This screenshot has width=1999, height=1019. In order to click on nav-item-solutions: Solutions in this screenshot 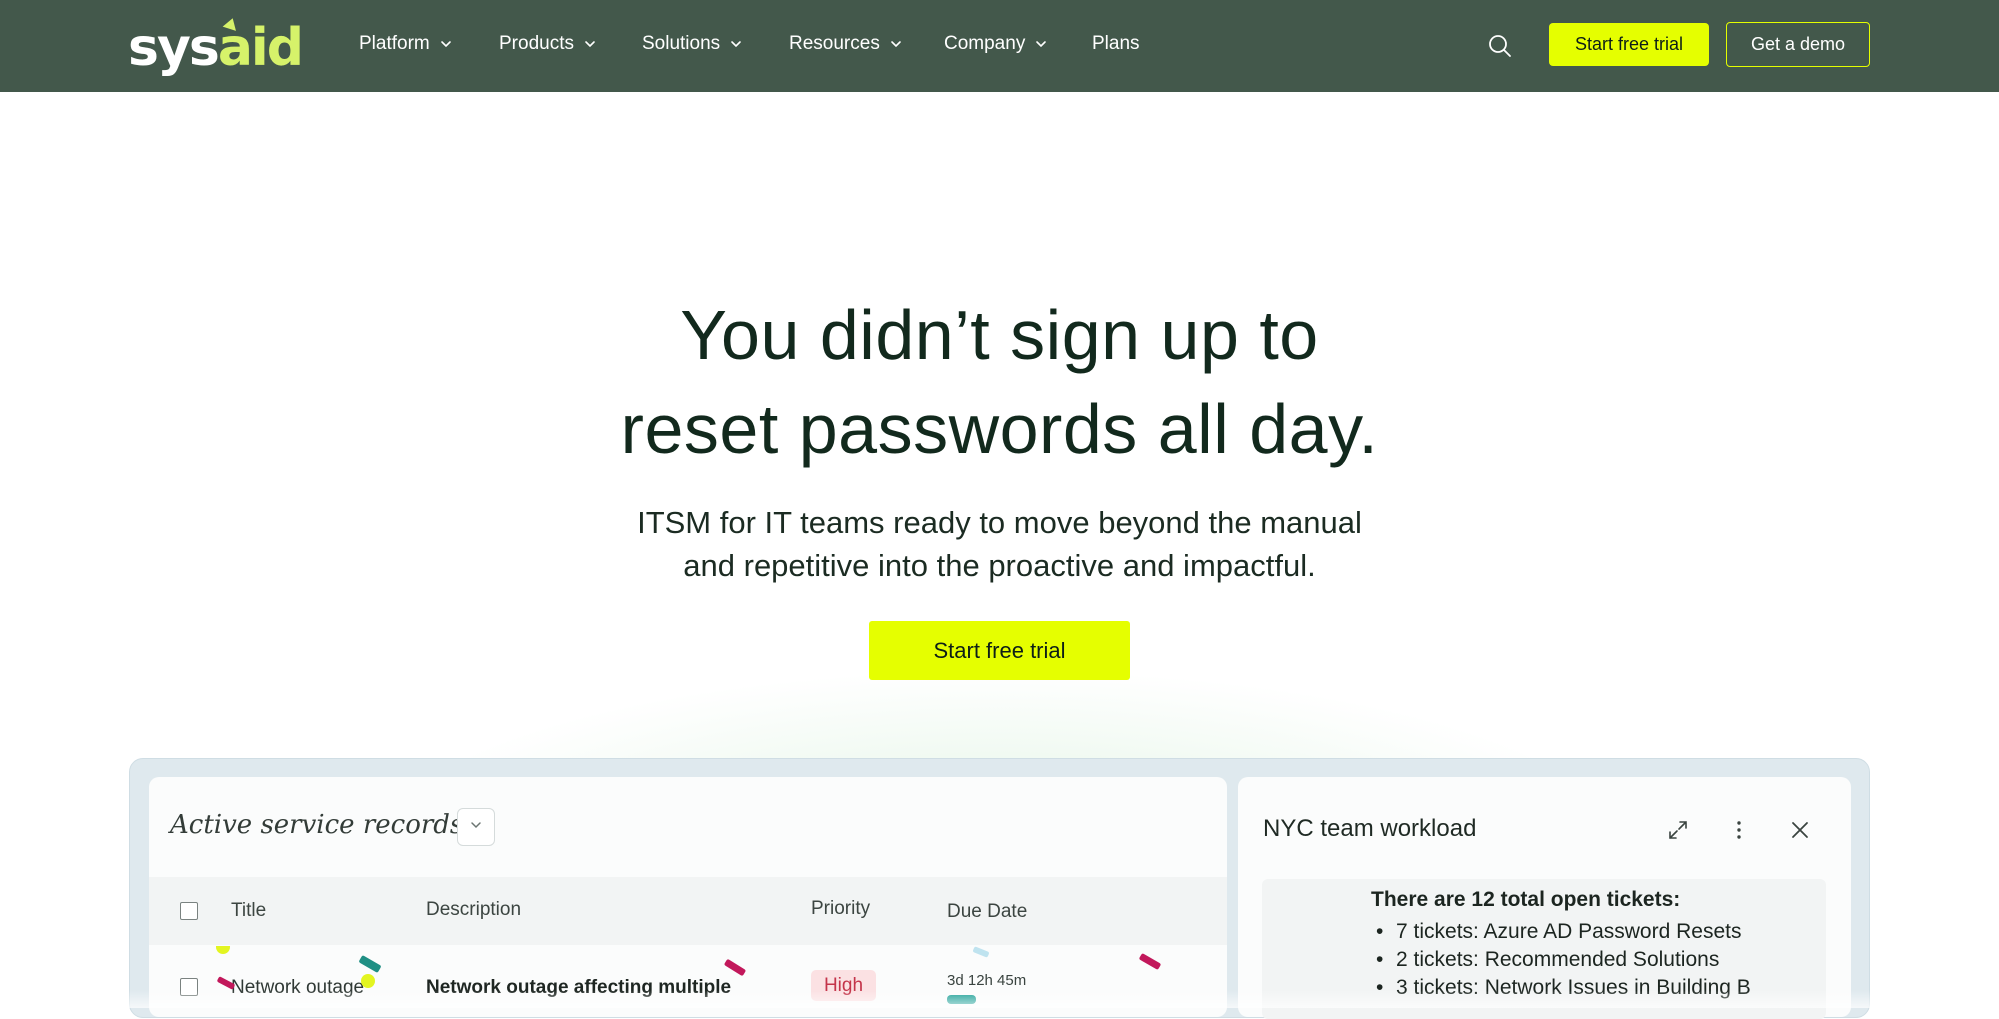, I will do `click(692, 44)`.